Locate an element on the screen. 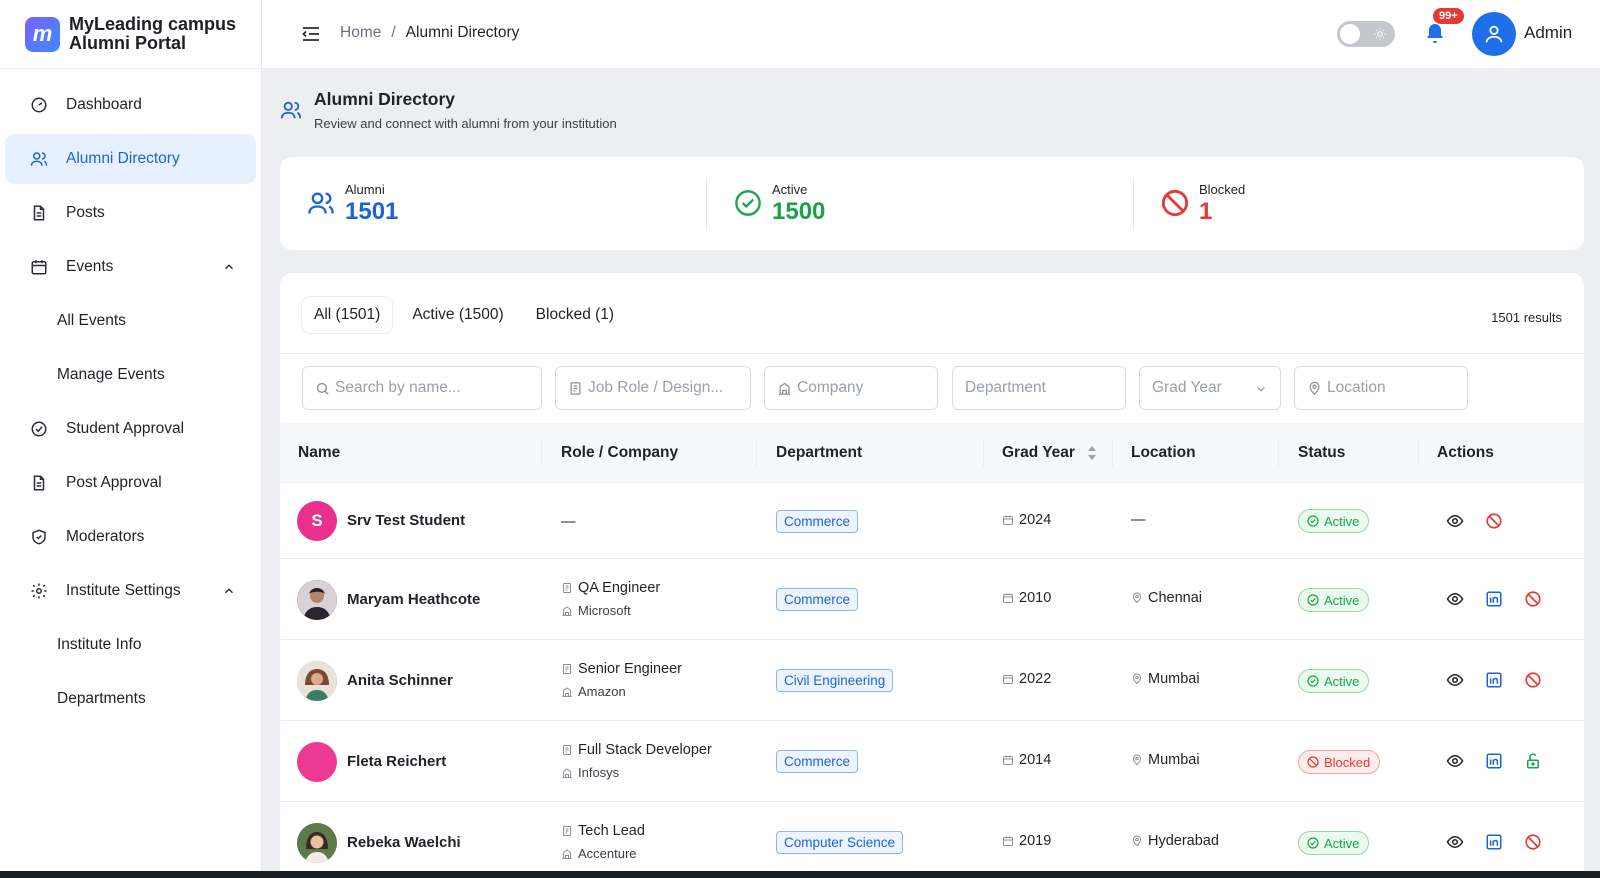 The image size is (1600, 878). column-name: Name is located at coordinates (319, 453).